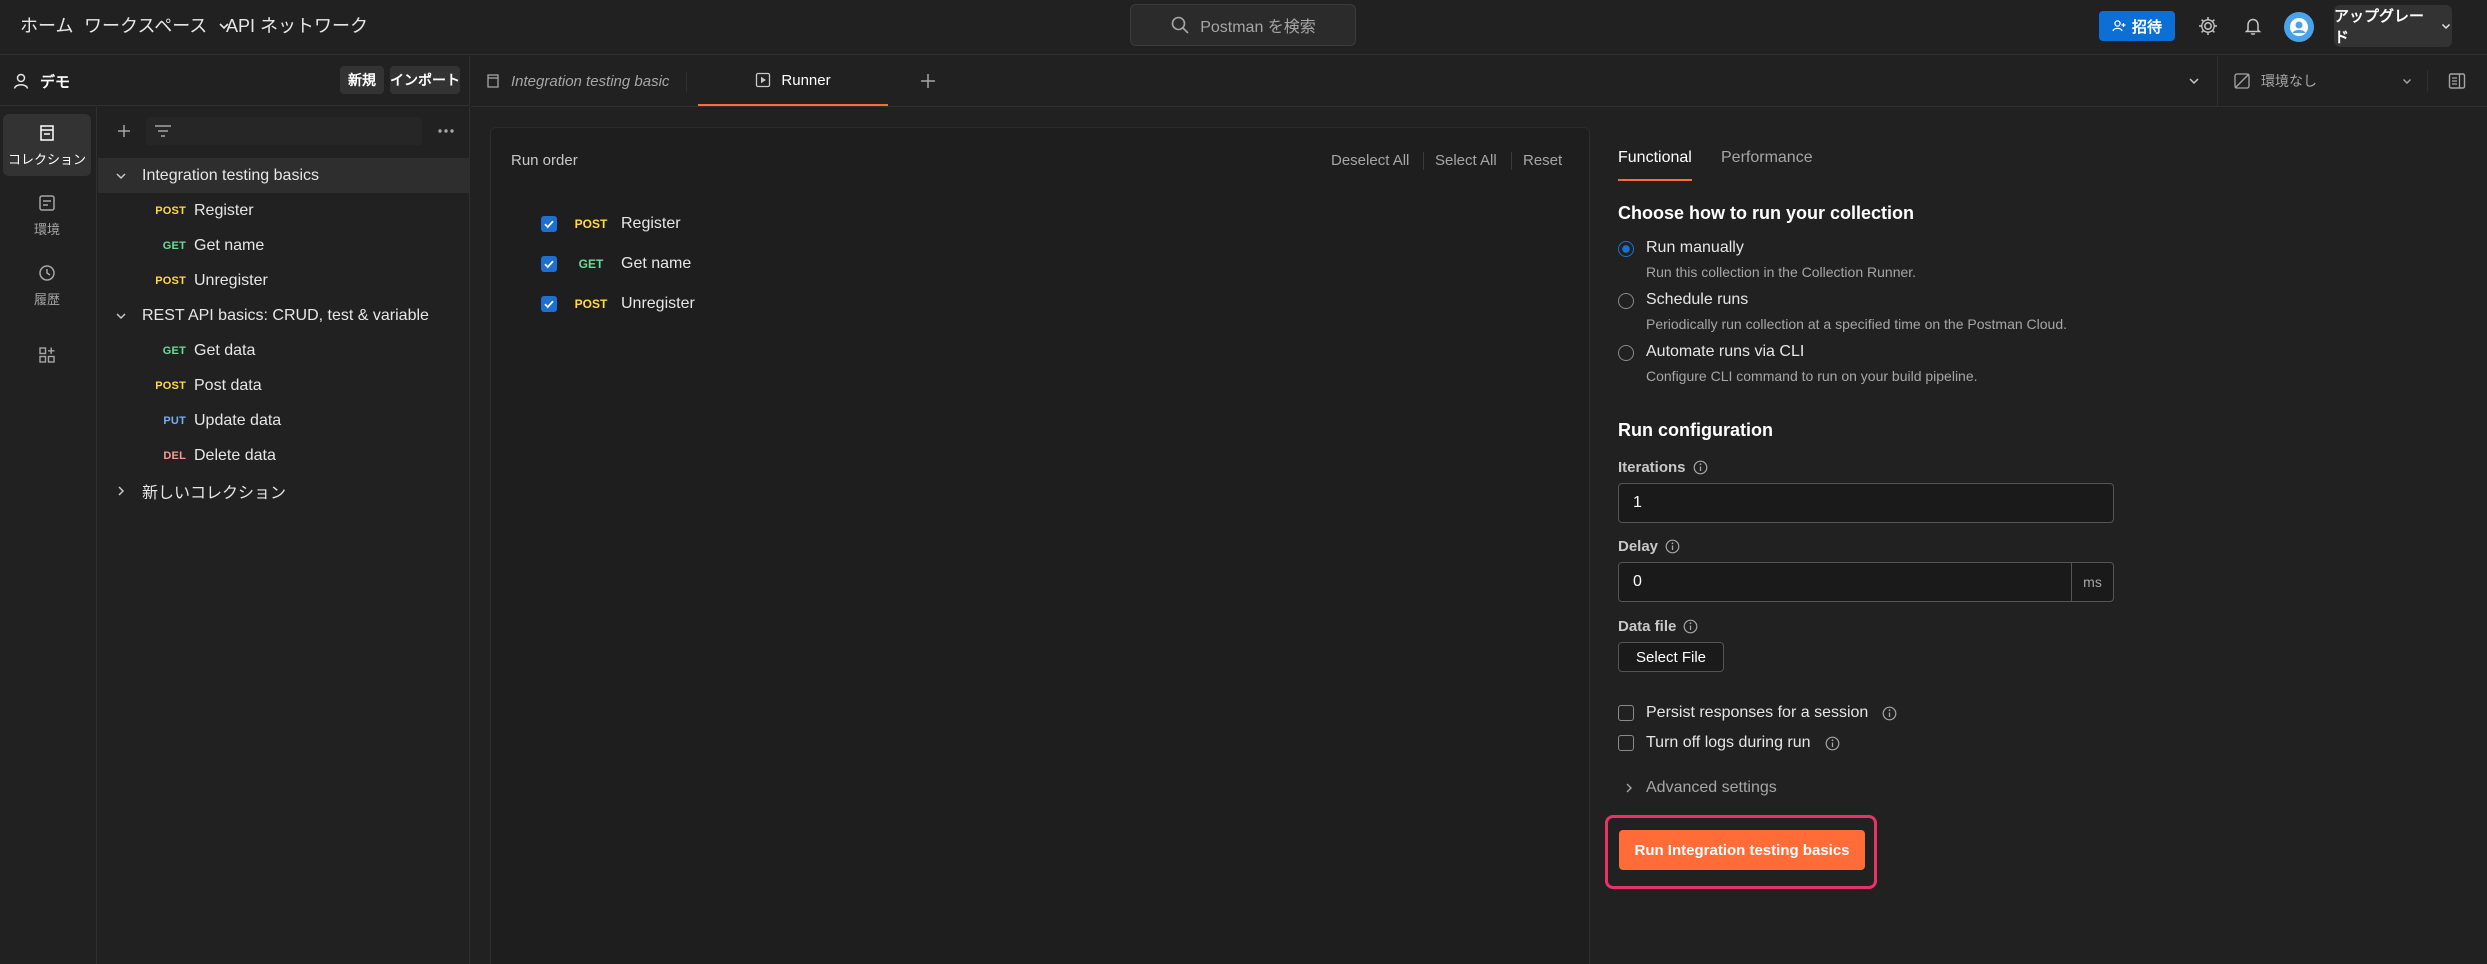  What do you see at coordinates (238, 420) in the screenshot?
I see `request-name: Update data` at bounding box center [238, 420].